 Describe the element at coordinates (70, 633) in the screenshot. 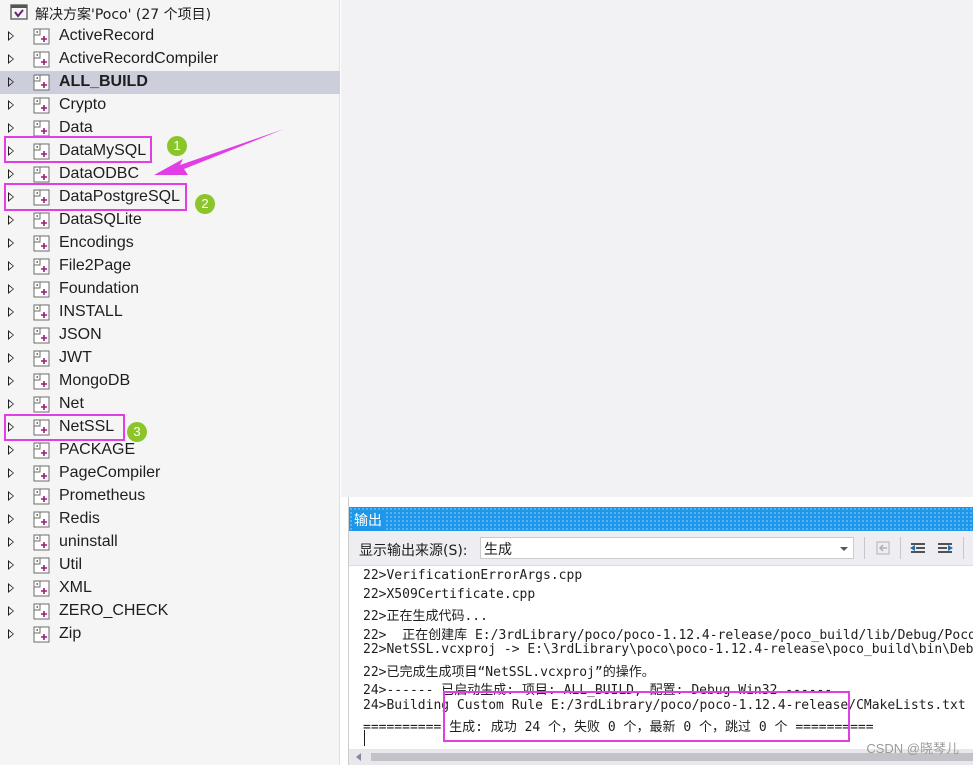

I see `tree-item-label: Zip` at that location.